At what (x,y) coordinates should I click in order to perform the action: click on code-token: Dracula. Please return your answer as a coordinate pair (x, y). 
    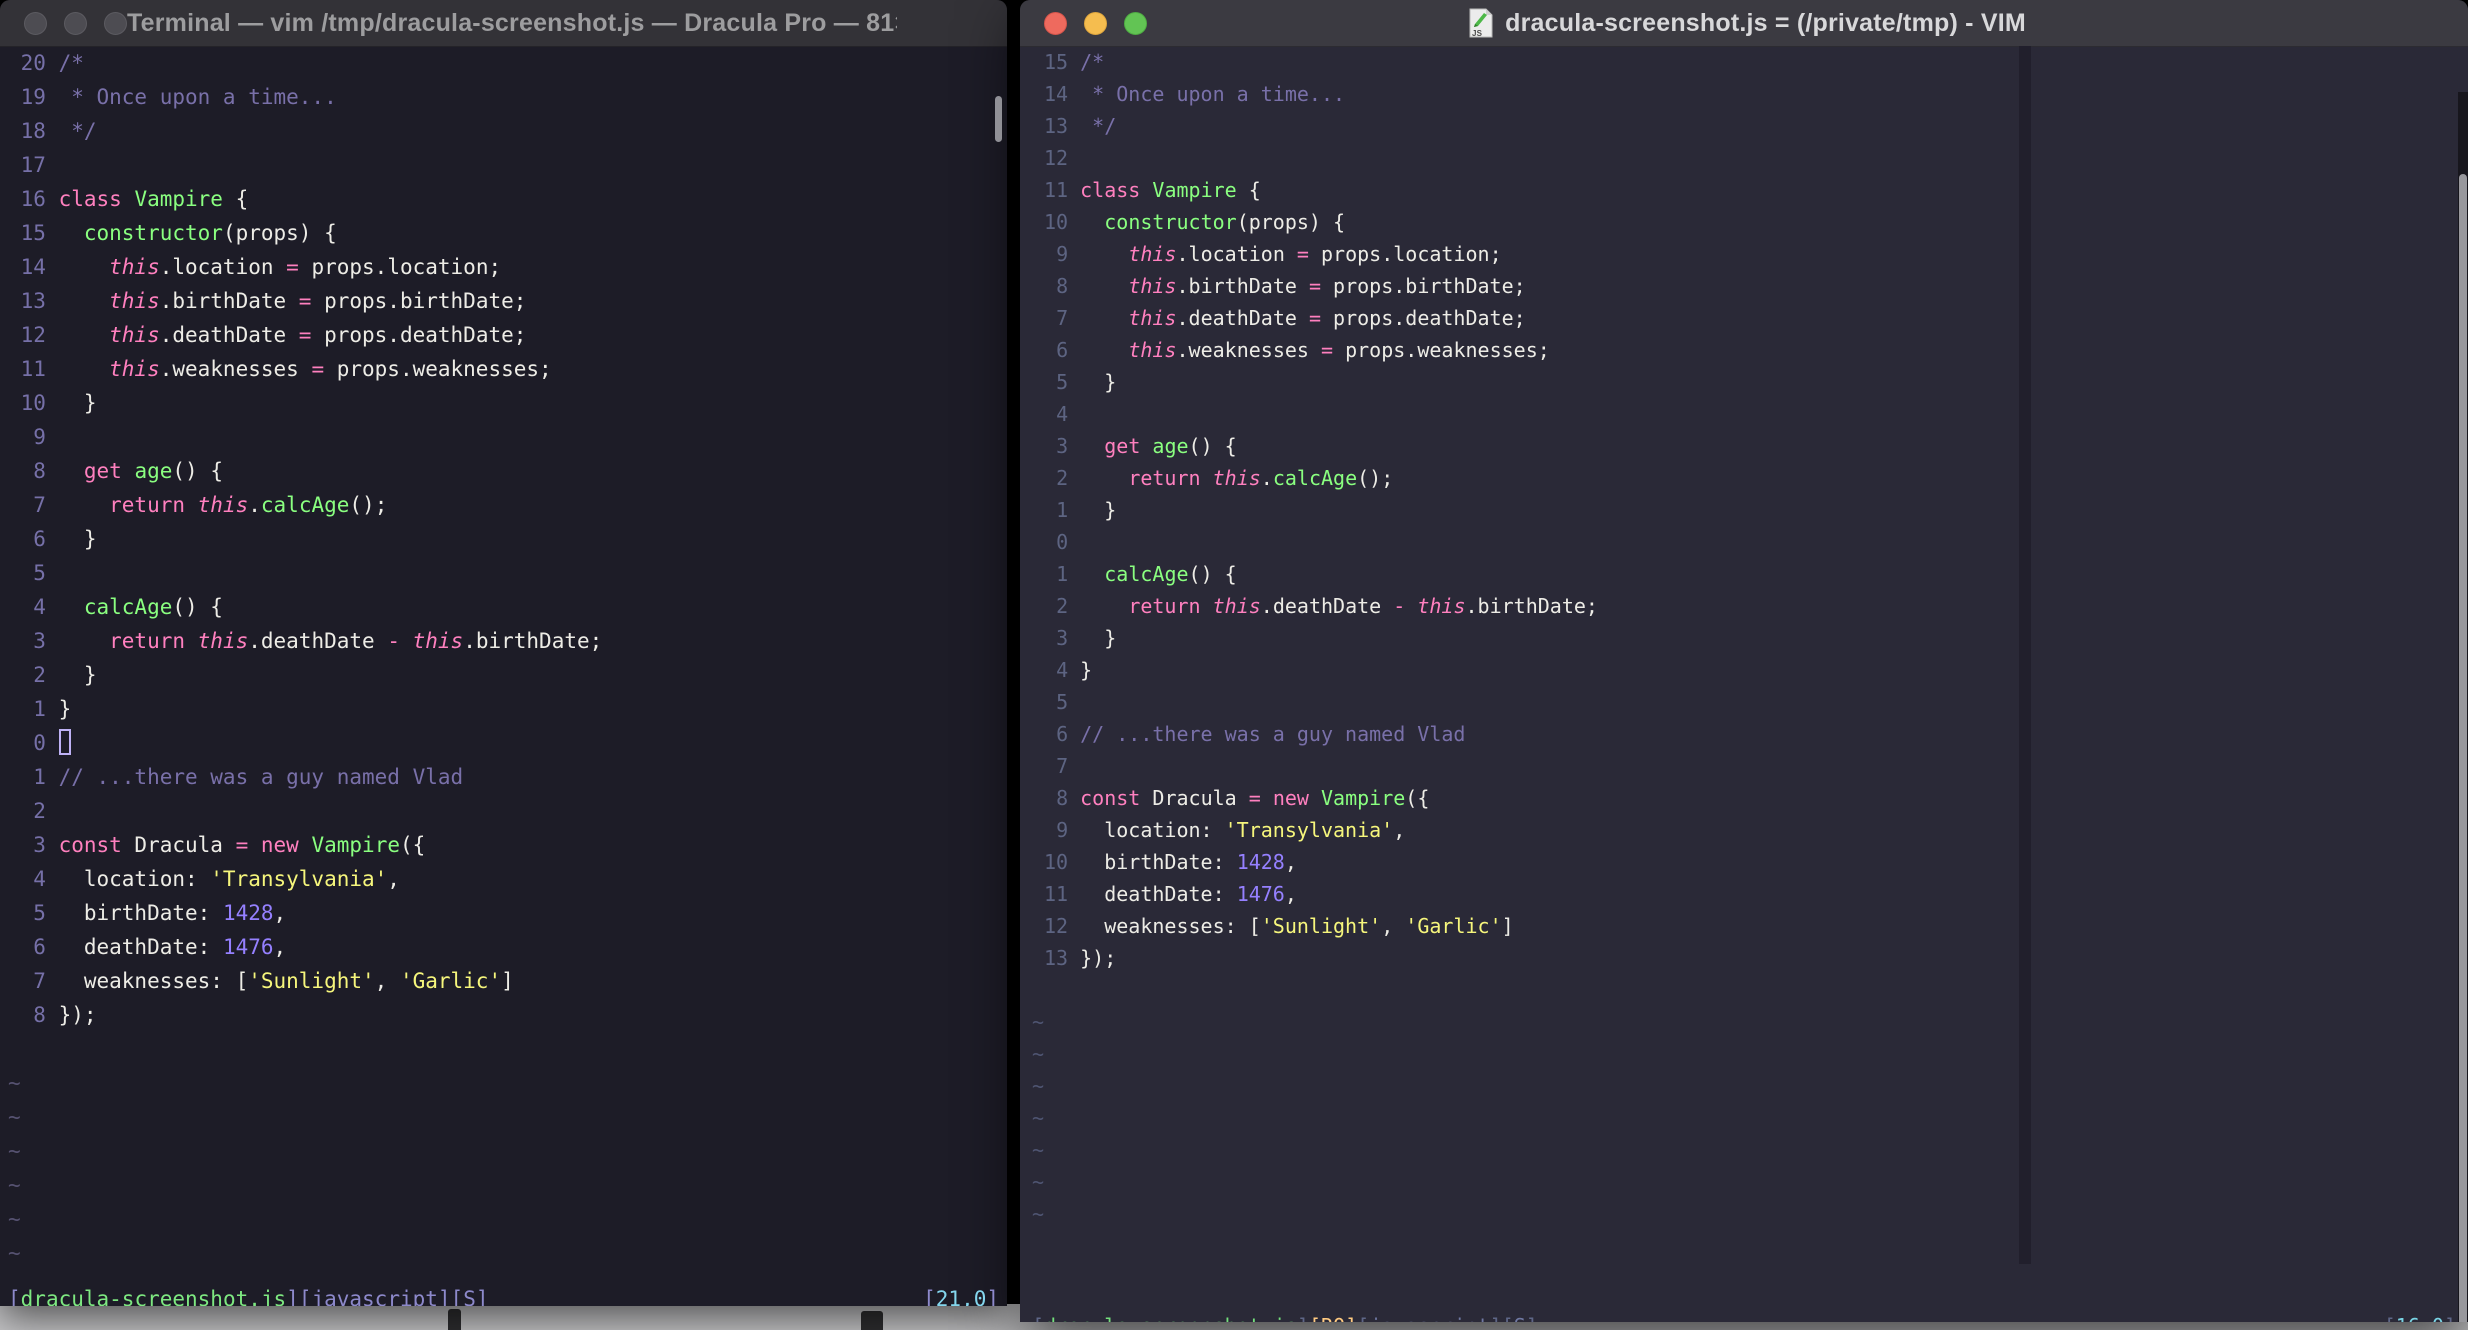
    Looking at the image, I should click on (178, 845).